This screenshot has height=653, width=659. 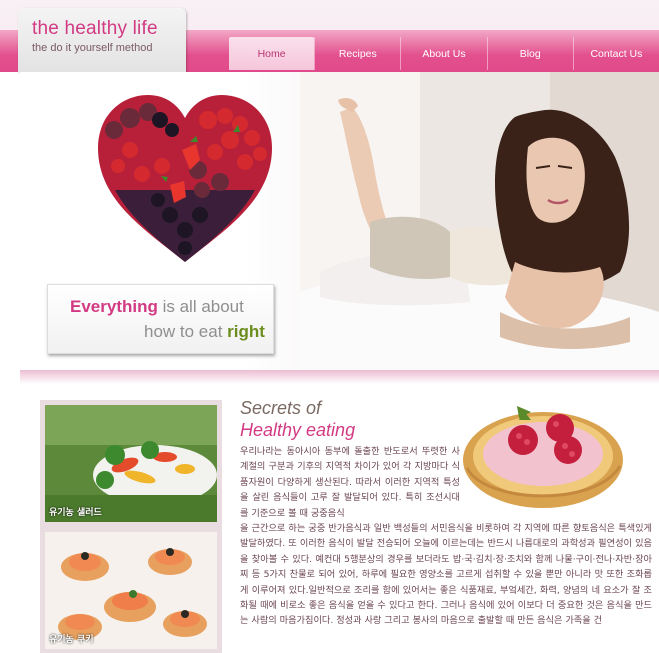 I want to click on nav-about-us: About Us, so click(x=443, y=53).